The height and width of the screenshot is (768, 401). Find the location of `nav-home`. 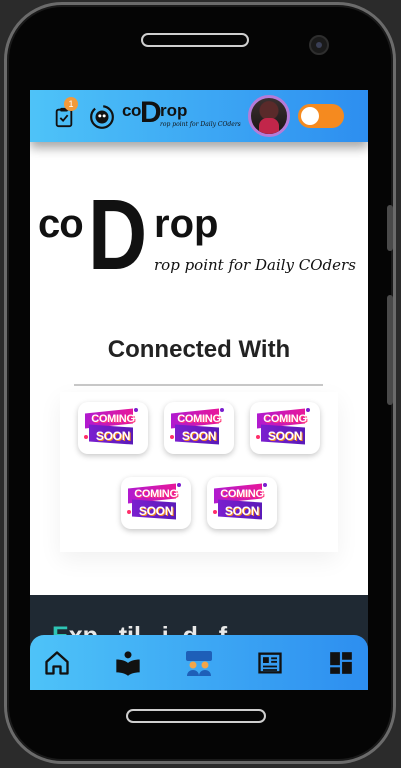

nav-home is located at coordinates (57, 663).